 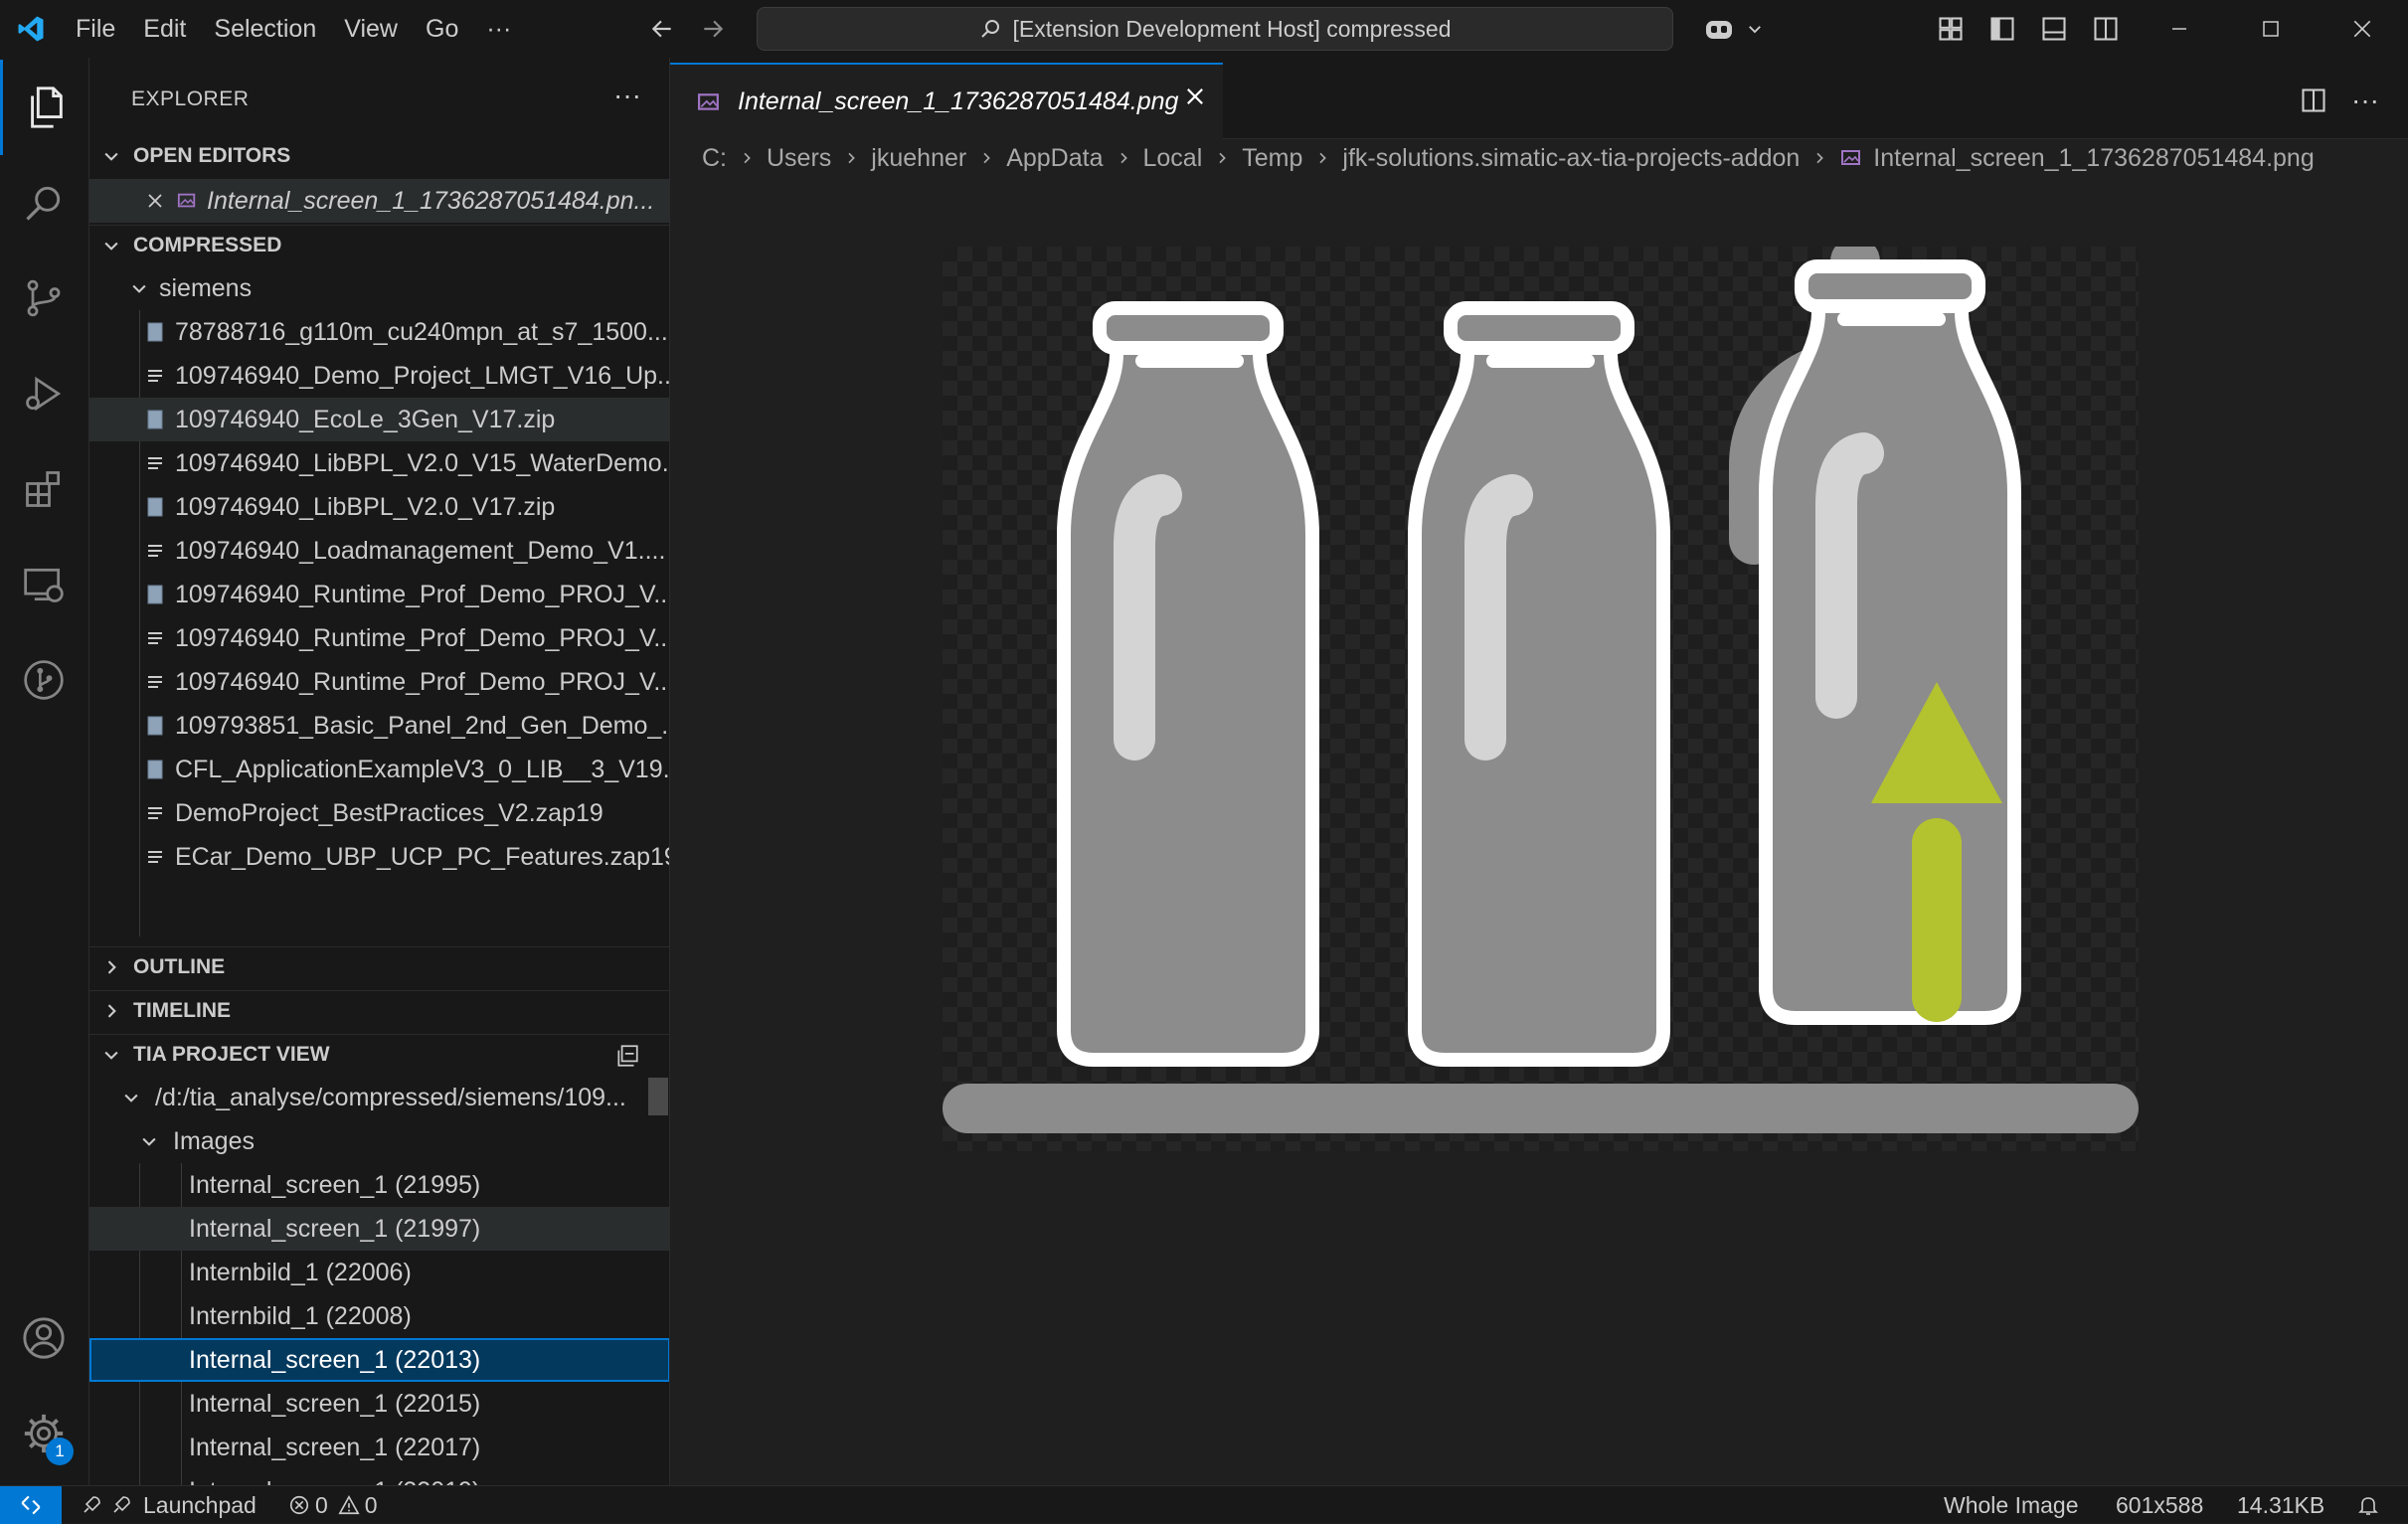 What do you see at coordinates (379, 1404) in the screenshot?
I see `tia-image-item: Internal_screen_1 (22015)` at bounding box center [379, 1404].